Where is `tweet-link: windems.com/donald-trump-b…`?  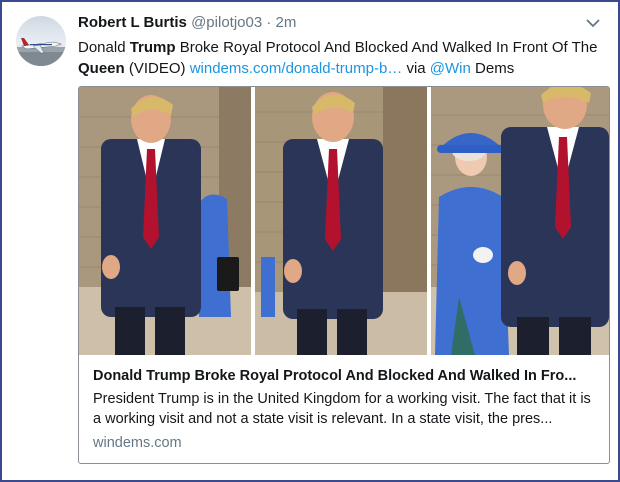 tweet-link: windems.com/donald-trump-b… is located at coordinates (296, 68).